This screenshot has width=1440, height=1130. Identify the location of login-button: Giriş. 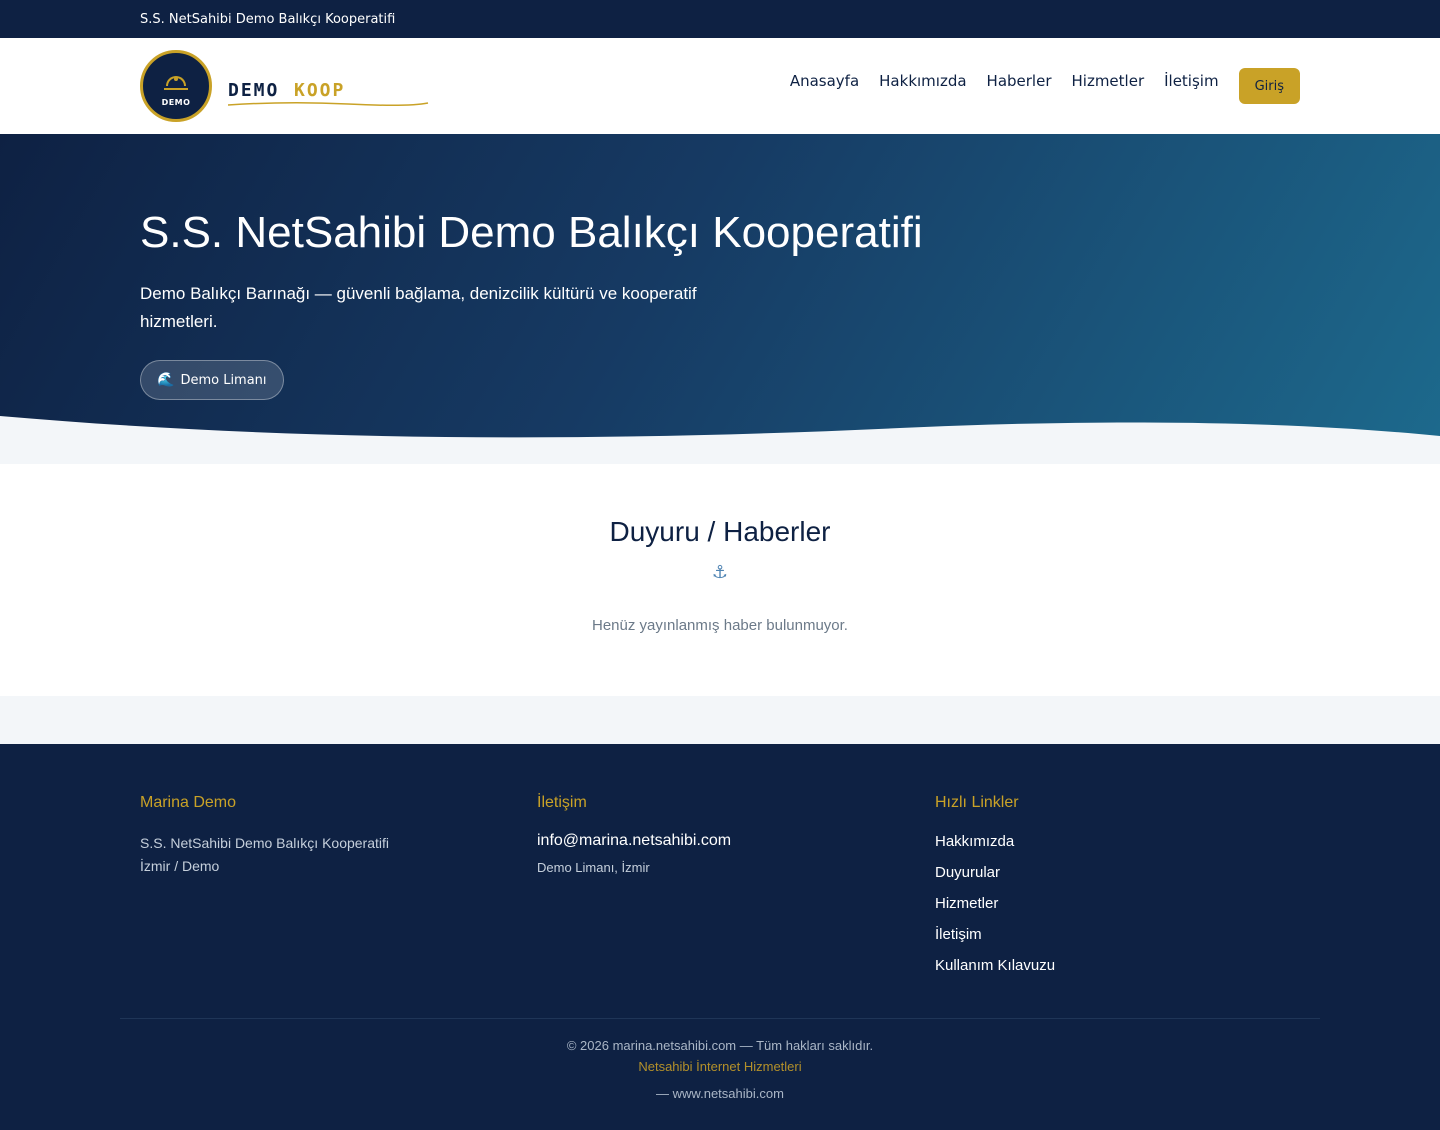
(1269, 86).